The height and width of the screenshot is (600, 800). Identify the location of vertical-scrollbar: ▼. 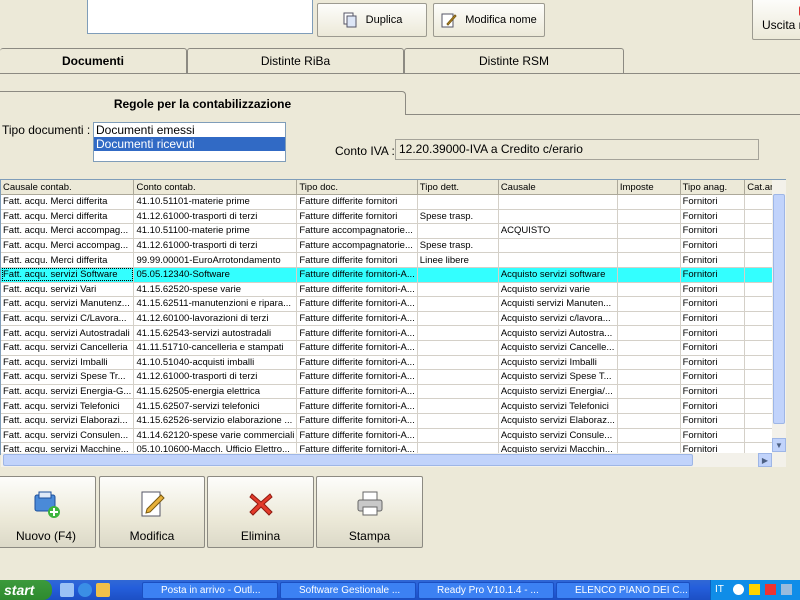
(779, 316).